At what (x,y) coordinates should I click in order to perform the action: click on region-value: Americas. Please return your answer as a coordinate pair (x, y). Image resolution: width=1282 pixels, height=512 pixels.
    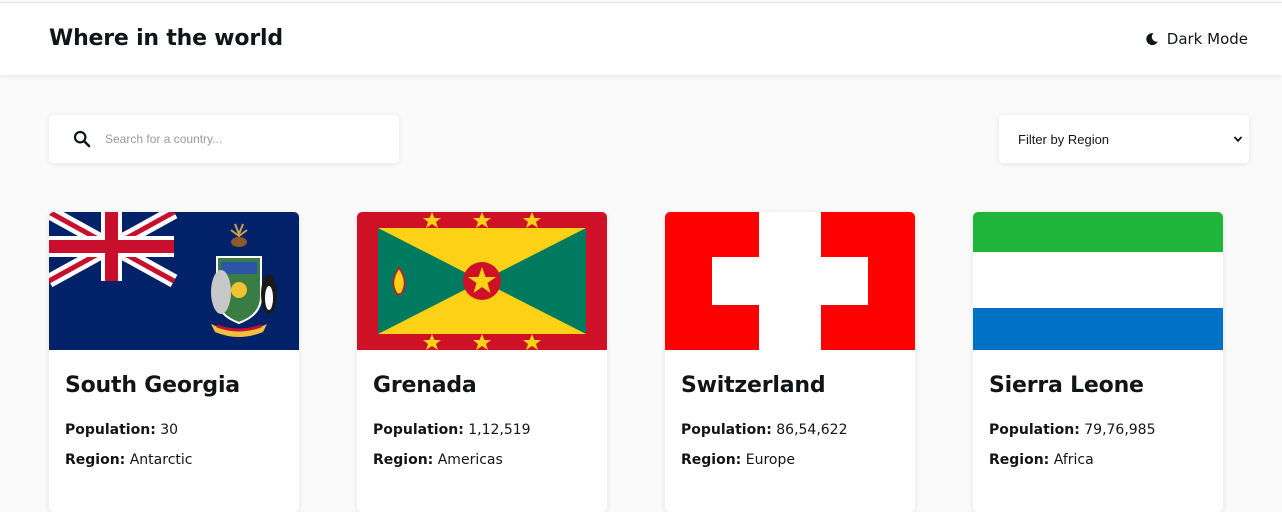
    Looking at the image, I should click on (470, 460).